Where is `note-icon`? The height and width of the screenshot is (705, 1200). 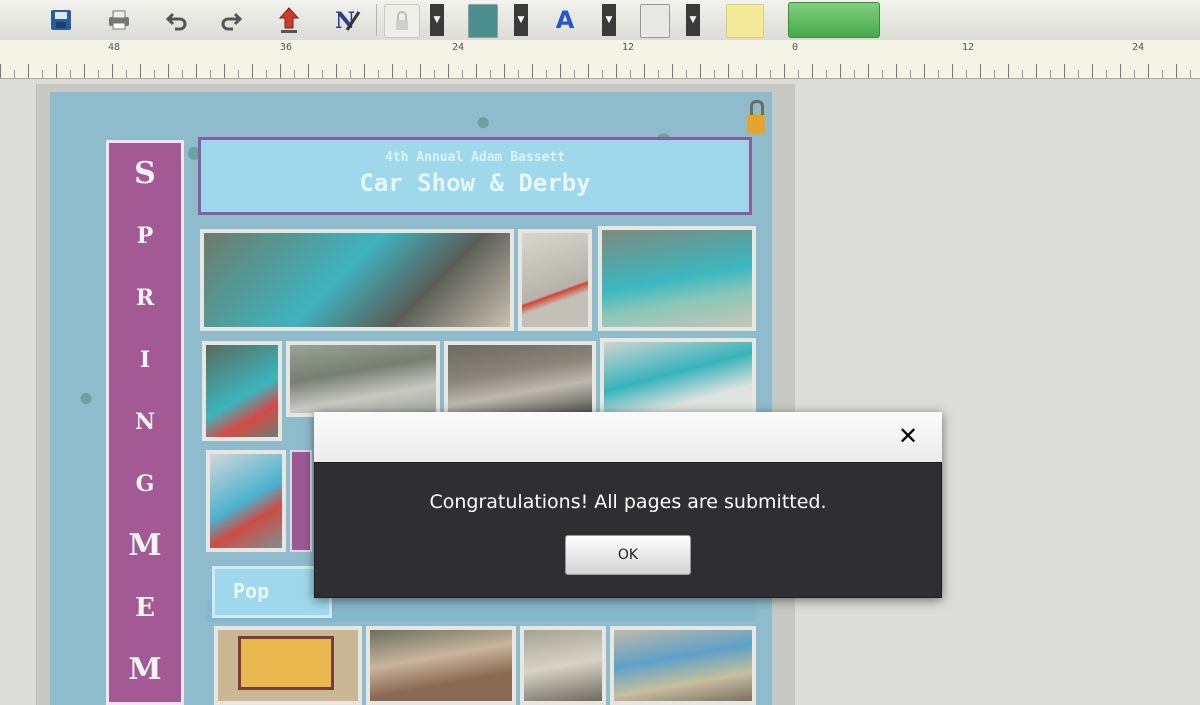
note-icon is located at coordinates (745, 21).